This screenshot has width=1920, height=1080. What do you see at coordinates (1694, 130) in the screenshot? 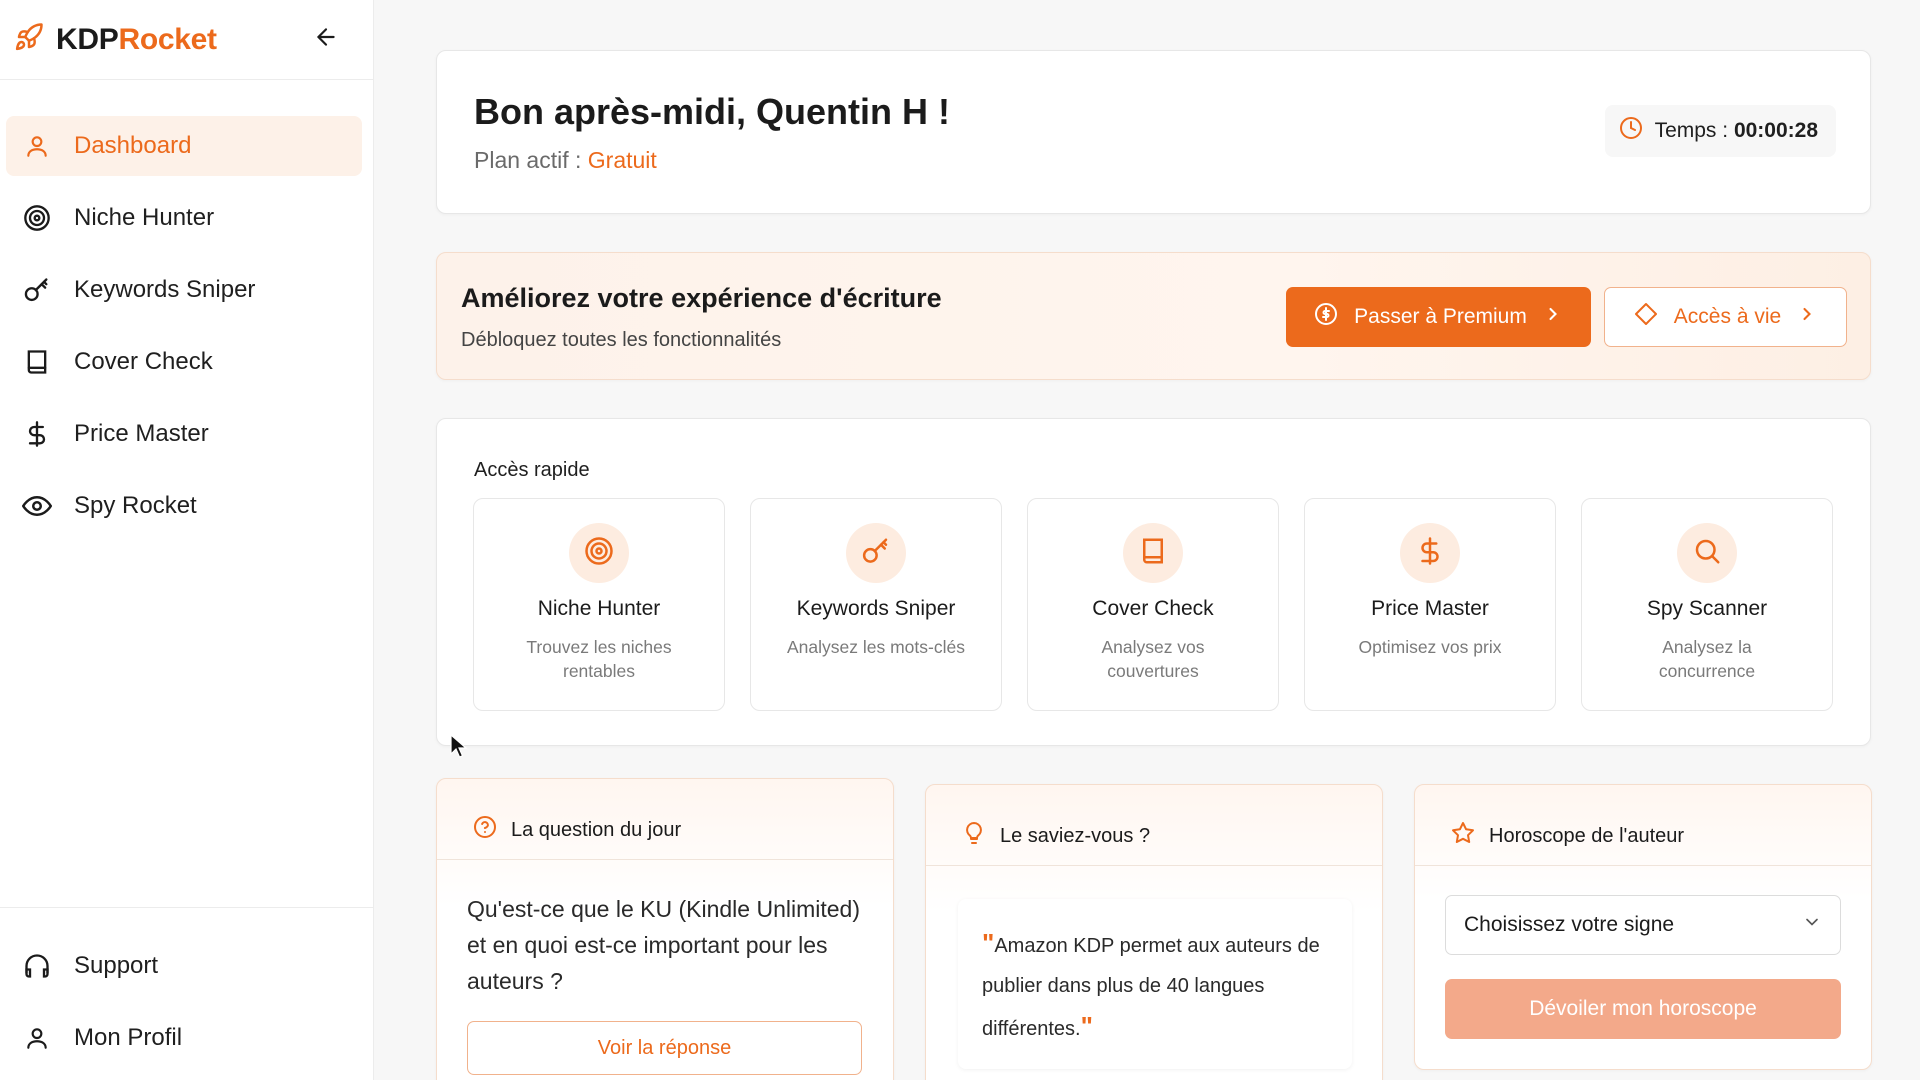
I see `timer-label: Temps :` at bounding box center [1694, 130].